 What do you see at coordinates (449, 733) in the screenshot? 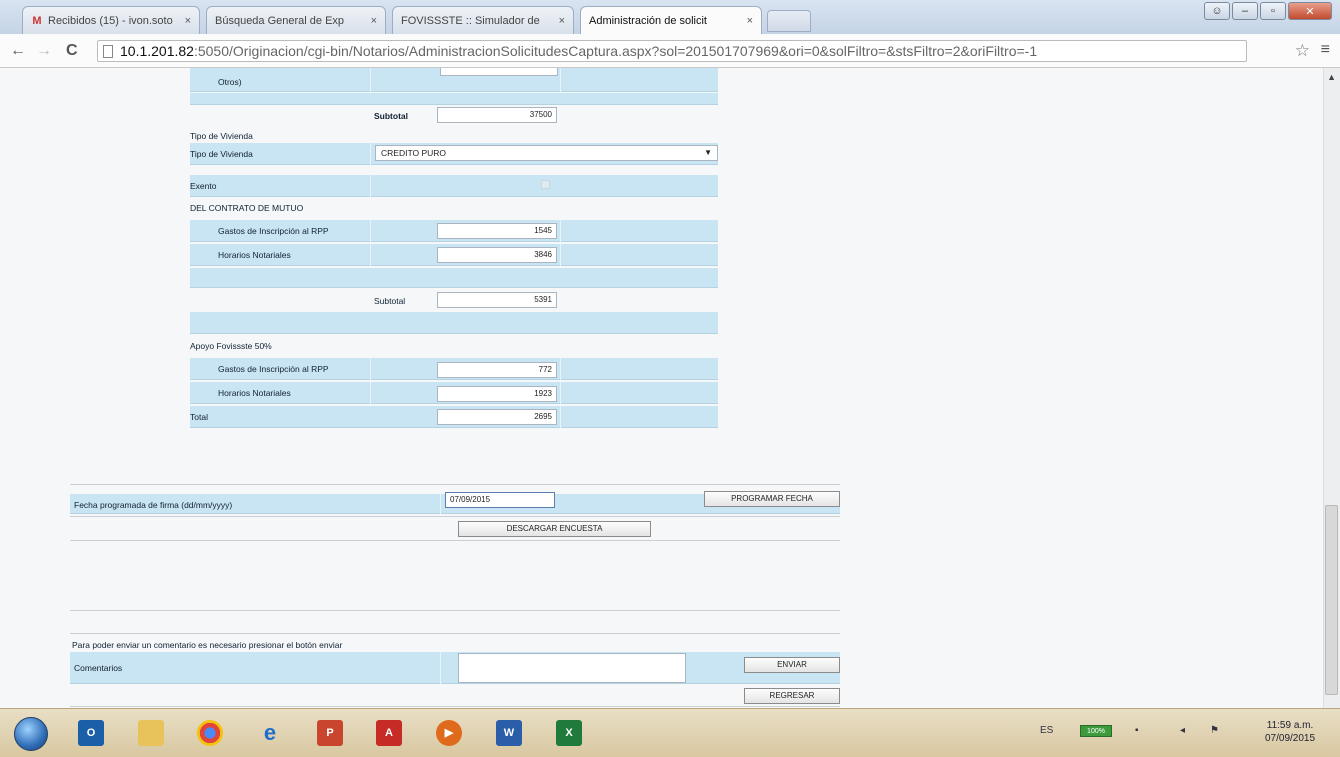
I see `media-player-icon: ▶` at bounding box center [449, 733].